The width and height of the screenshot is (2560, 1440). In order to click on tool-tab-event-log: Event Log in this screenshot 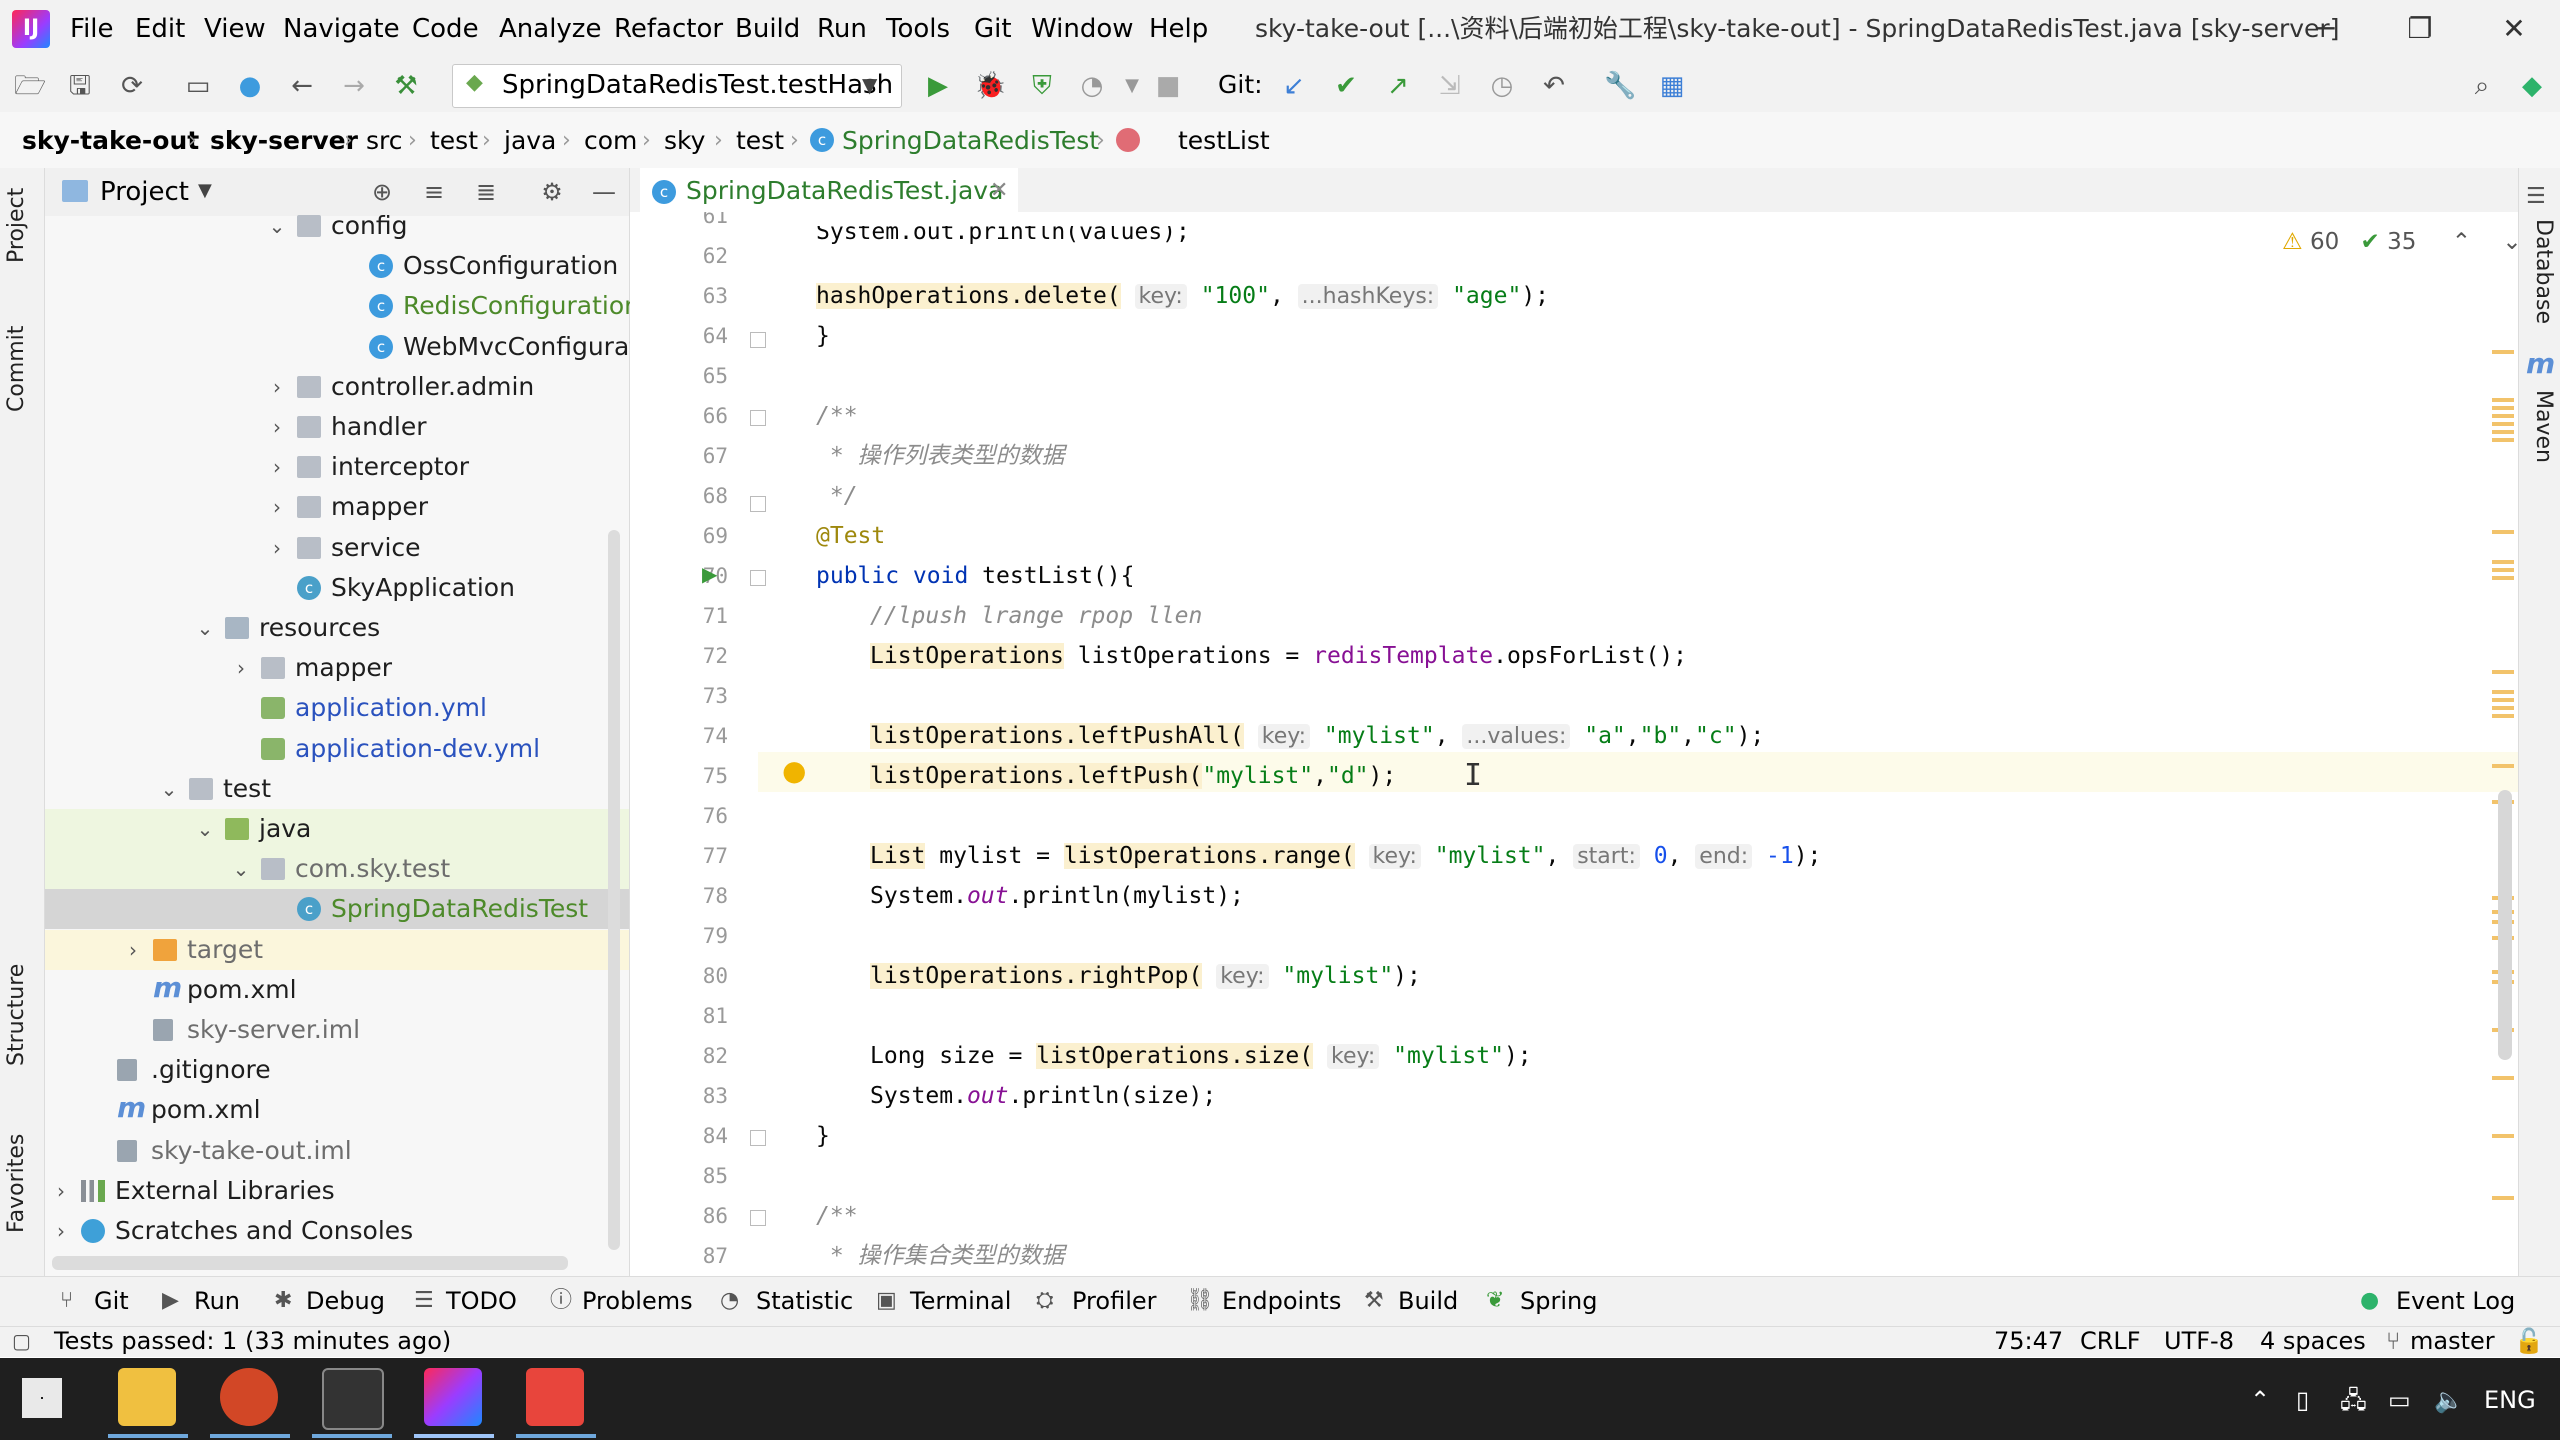, I will do `click(2455, 1301)`.